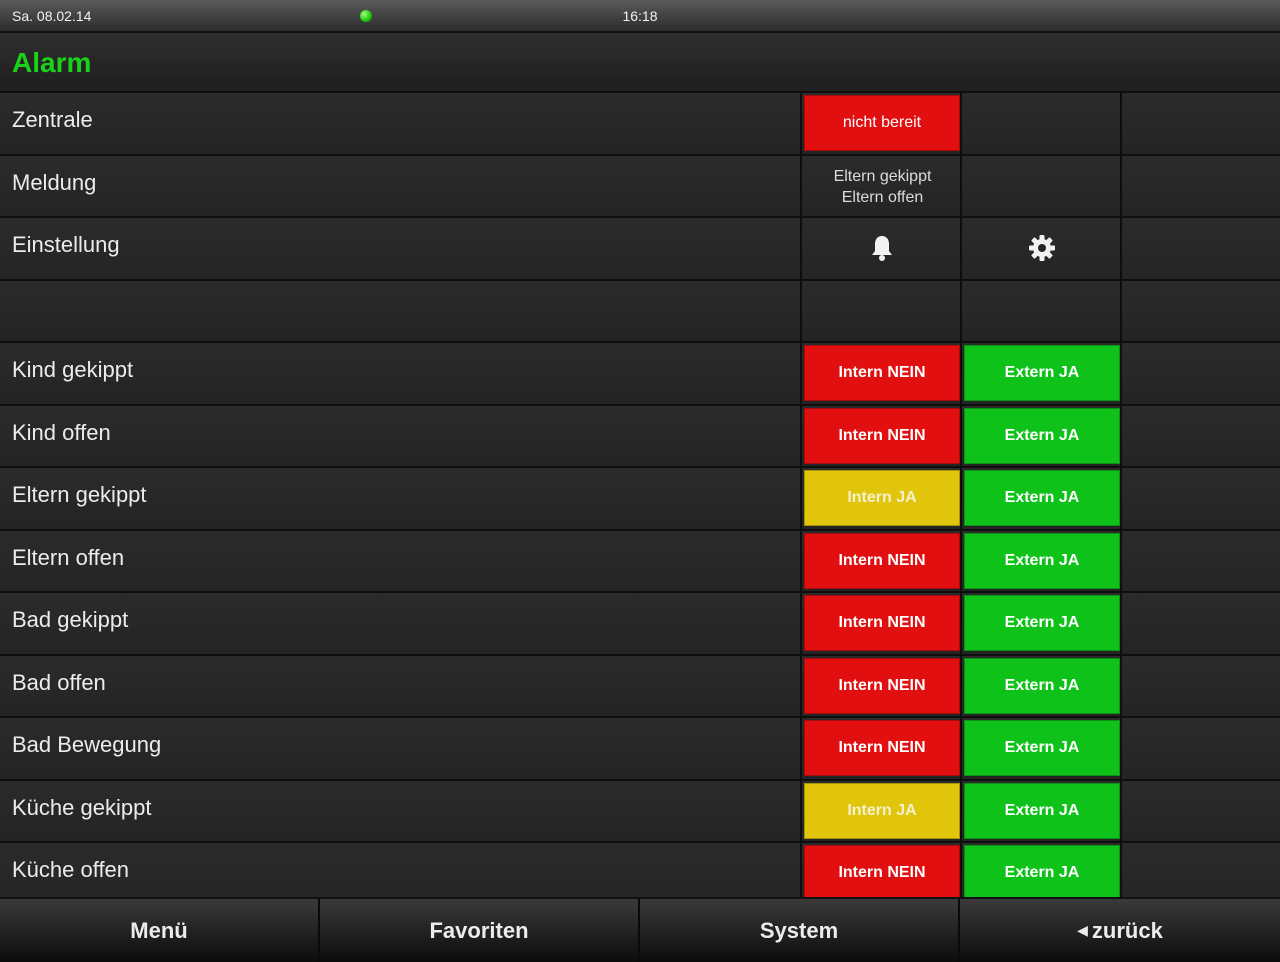 The height and width of the screenshot is (962, 1280). I want to click on system-button: System, so click(800, 930).